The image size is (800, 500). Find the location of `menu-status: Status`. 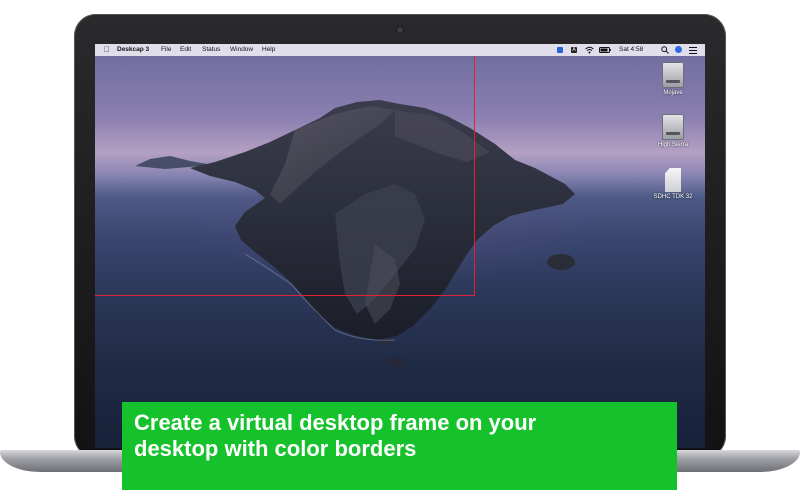

menu-status: Status is located at coordinates (211, 50).